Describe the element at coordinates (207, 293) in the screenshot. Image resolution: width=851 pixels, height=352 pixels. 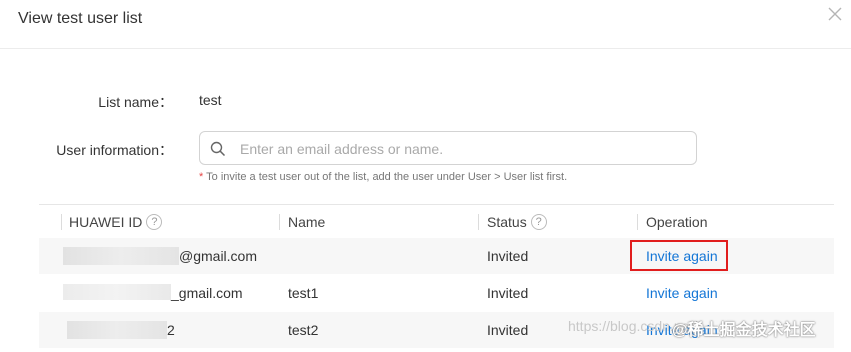
I see `huawei-id-cell: _gmail.com` at that location.